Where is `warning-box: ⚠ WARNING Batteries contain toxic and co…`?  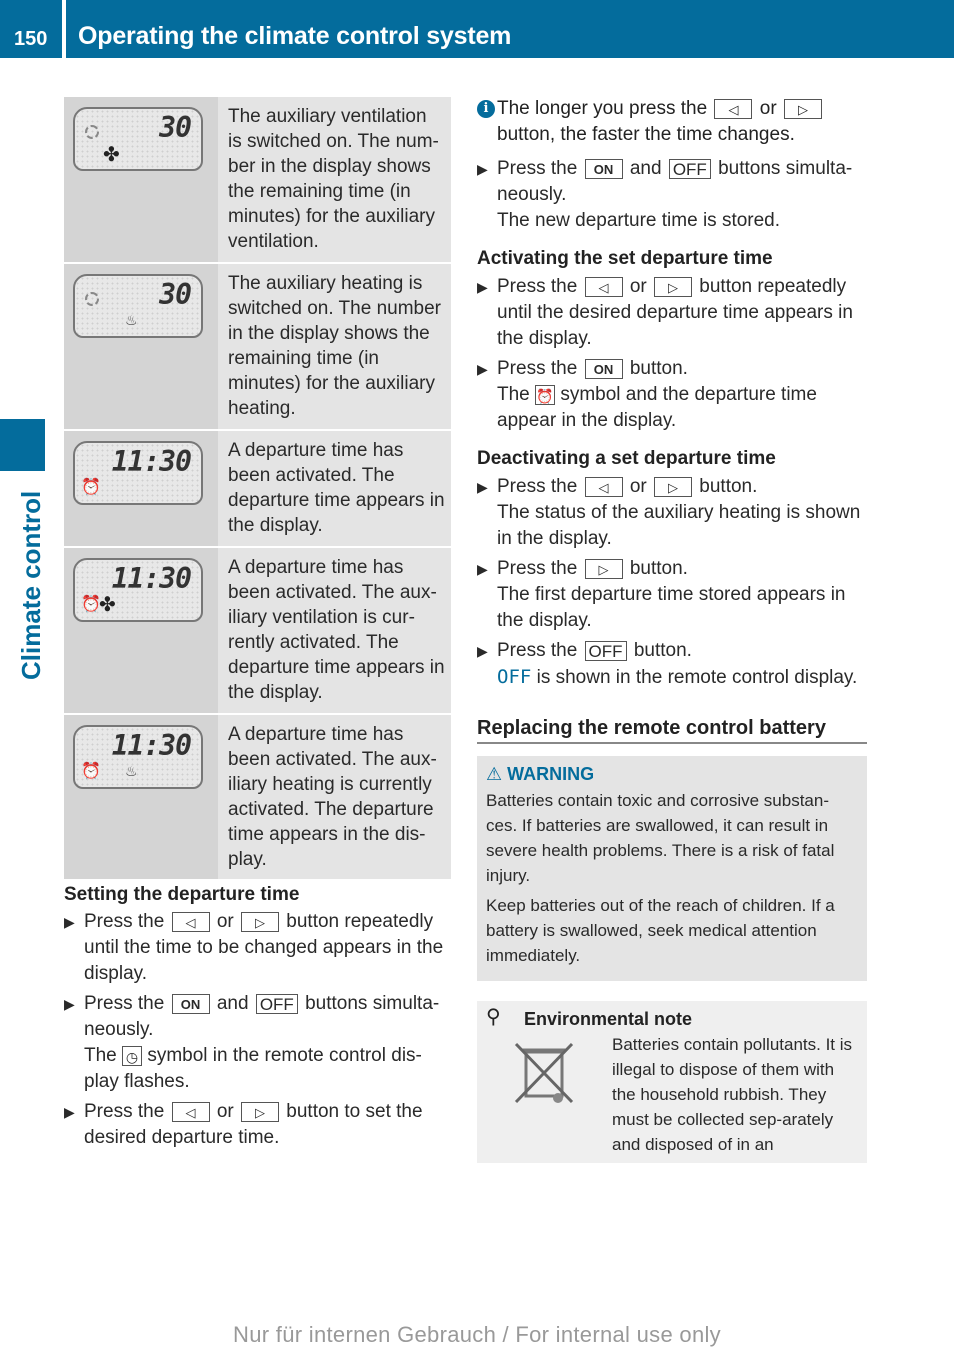
warning-box: ⚠ WARNING Batteries contain toxic and co… is located at coordinates (672, 868).